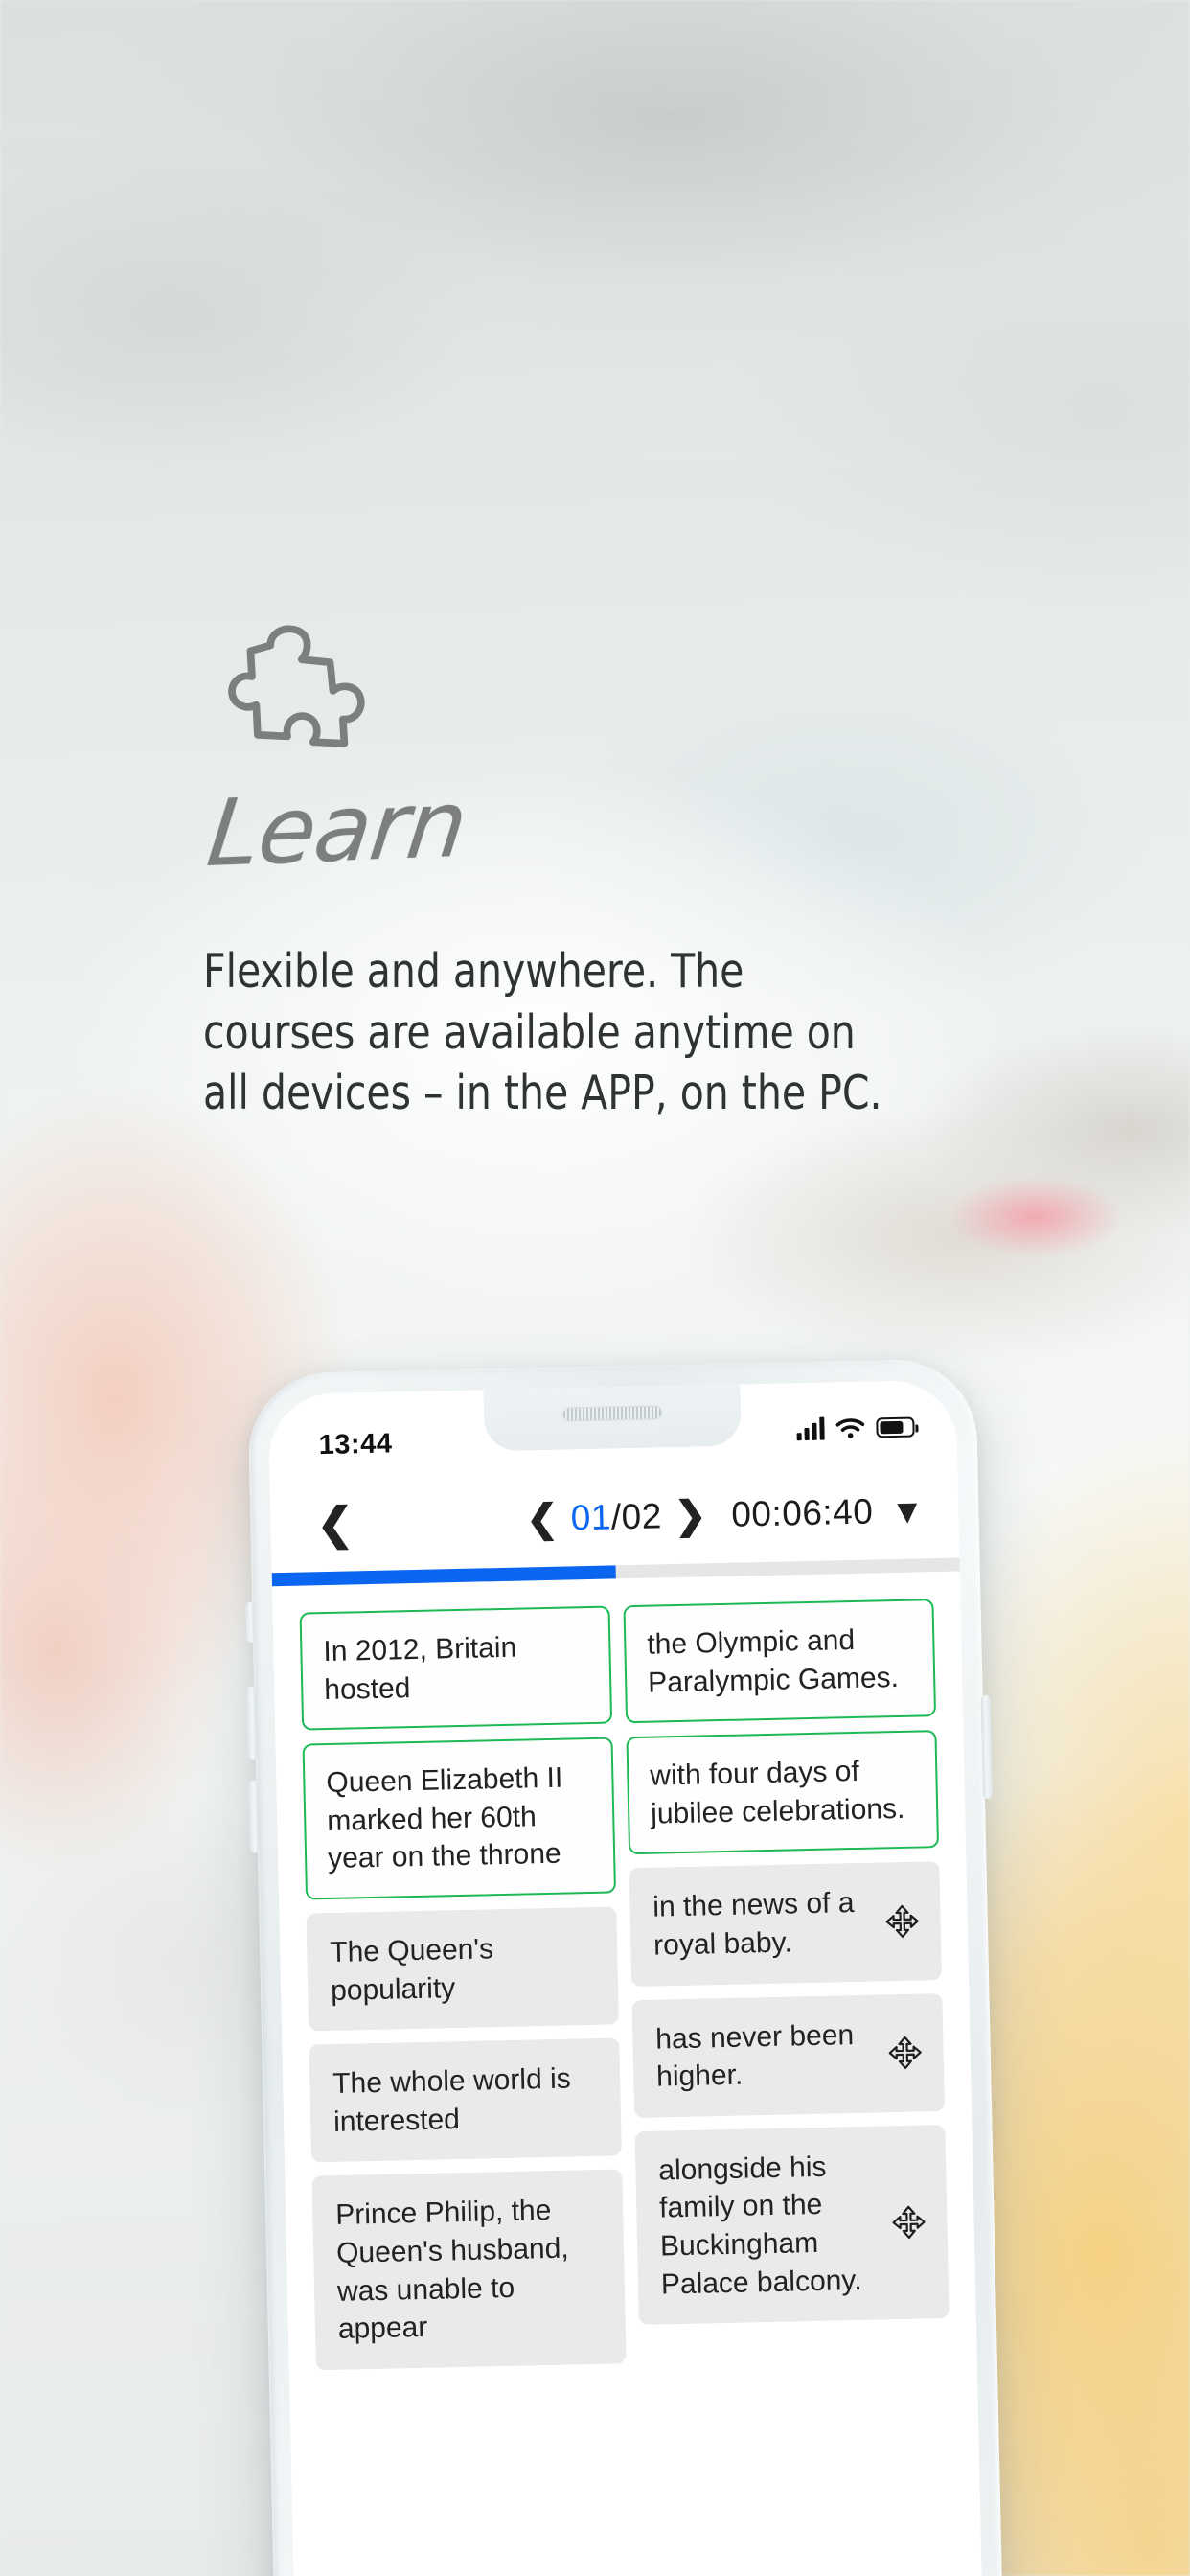  I want to click on volume-up-button, so click(252, 1723).